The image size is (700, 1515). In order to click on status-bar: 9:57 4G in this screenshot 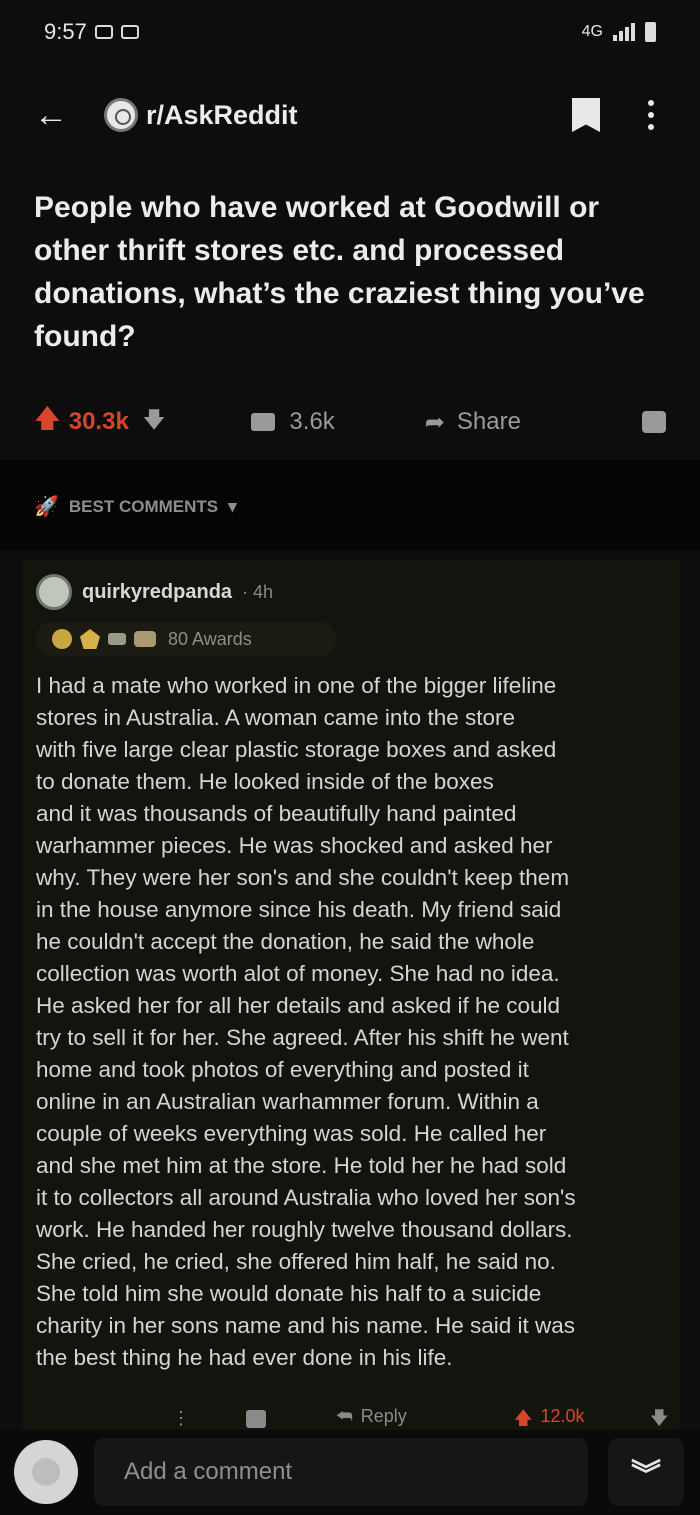, I will do `click(350, 32)`.